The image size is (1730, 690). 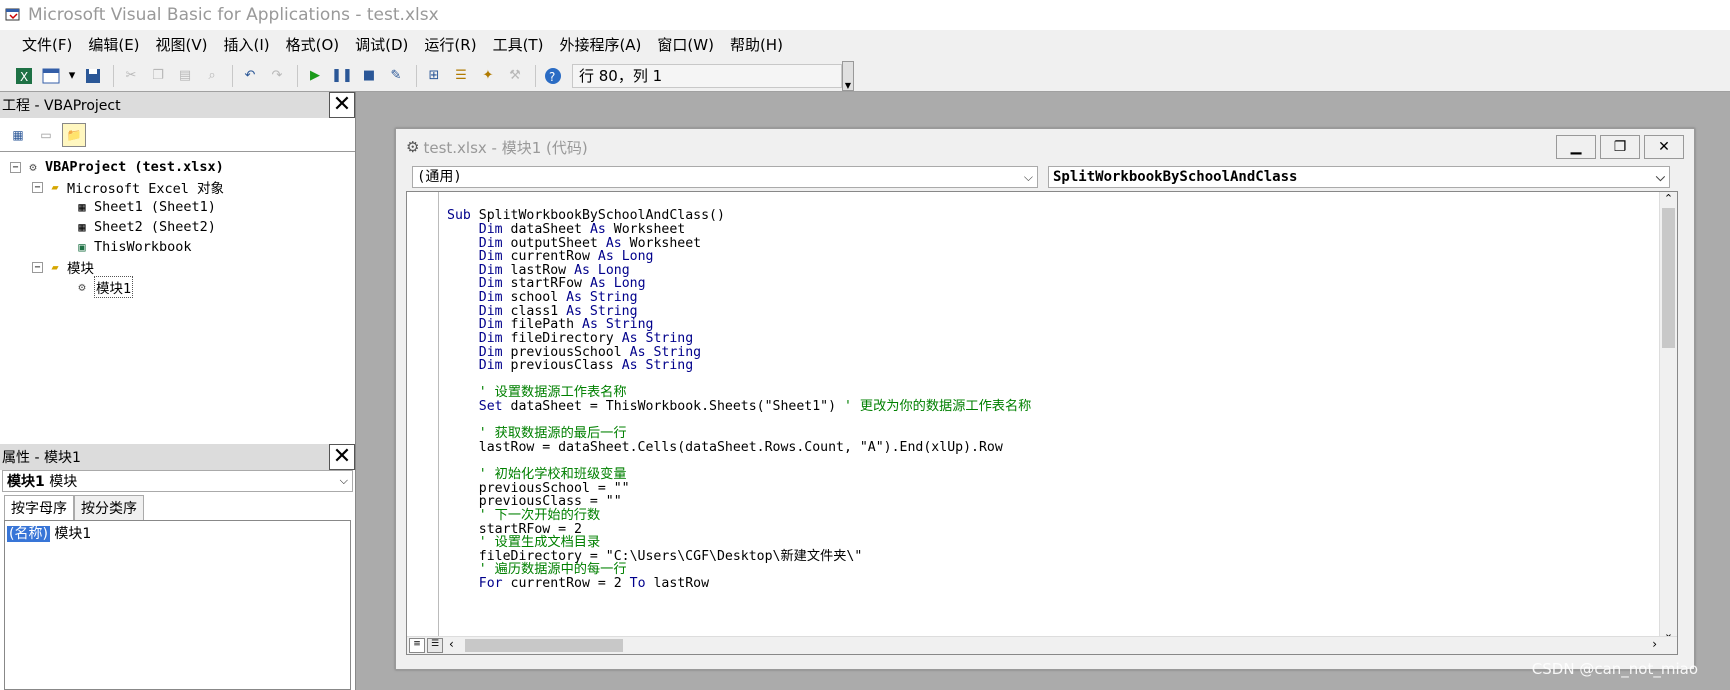 I want to click on break-icon: ❚❚, so click(x=342, y=76).